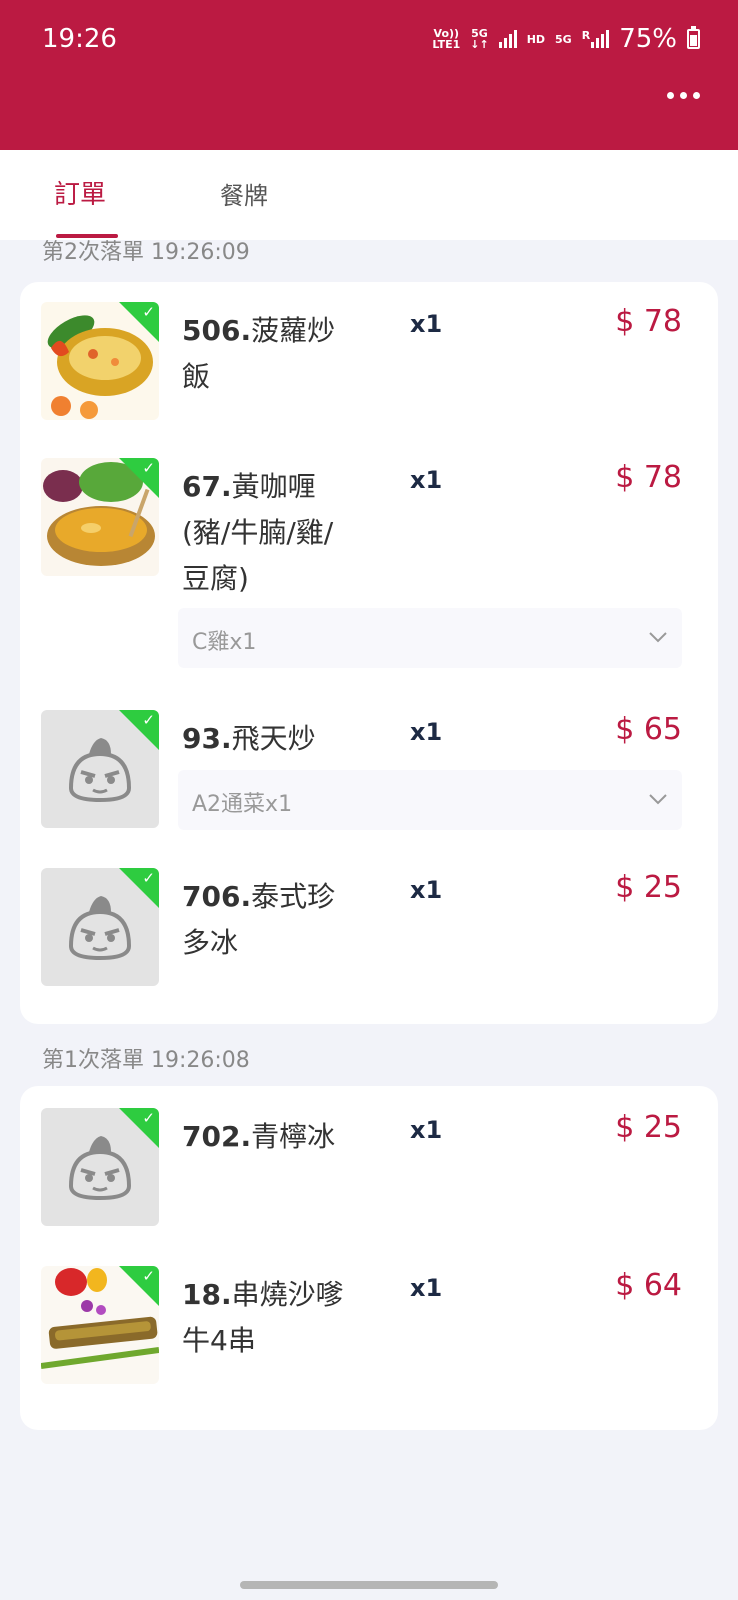 The image size is (738, 1600). I want to click on hd-icon: HD, so click(536, 39).